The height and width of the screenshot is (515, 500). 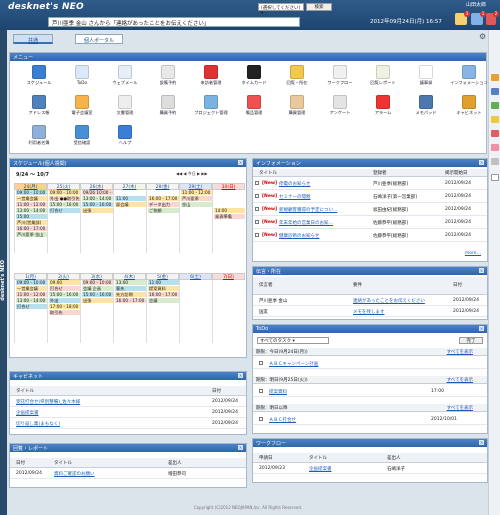 What do you see at coordinates (97, 289) in the screenshot?
I see `schedule-event: 会議 企画` at bounding box center [97, 289].